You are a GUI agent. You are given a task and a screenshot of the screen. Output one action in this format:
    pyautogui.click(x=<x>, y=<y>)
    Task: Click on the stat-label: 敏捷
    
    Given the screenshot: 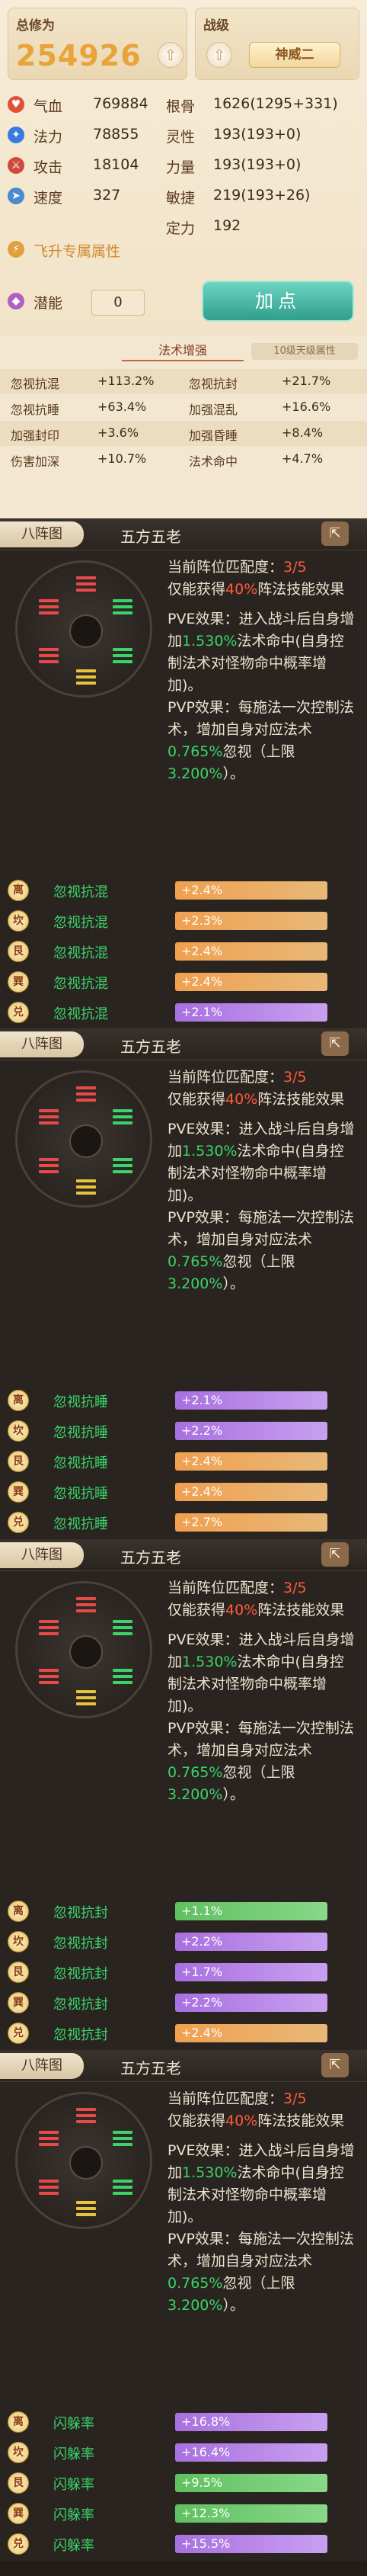 What is the action you would take?
    pyautogui.click(x=181, y=198)
    